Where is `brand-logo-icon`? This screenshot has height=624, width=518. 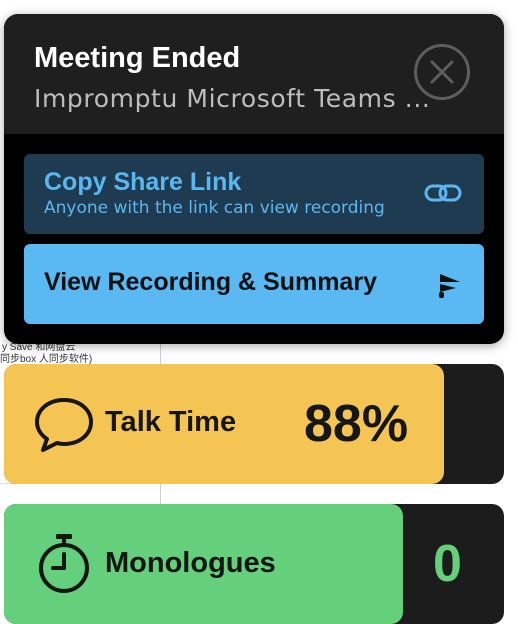
brand-logo-icon is located at coordinates (449, 286).